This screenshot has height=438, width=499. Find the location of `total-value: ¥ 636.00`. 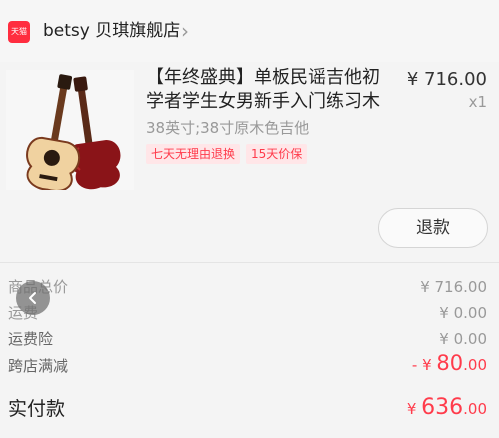

total-value: ¥ 636.00 is located at coordinates (447, 408).